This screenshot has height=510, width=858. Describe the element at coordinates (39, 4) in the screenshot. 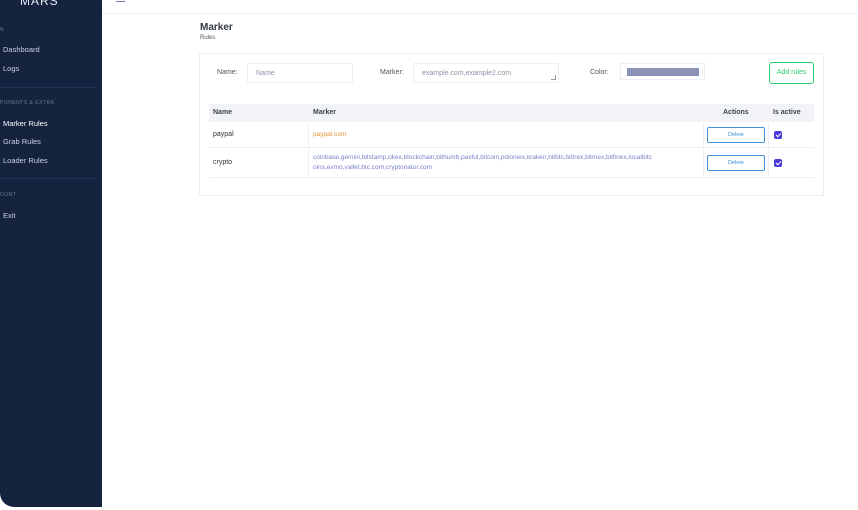

I see `brand-logo: MARS` at that location.